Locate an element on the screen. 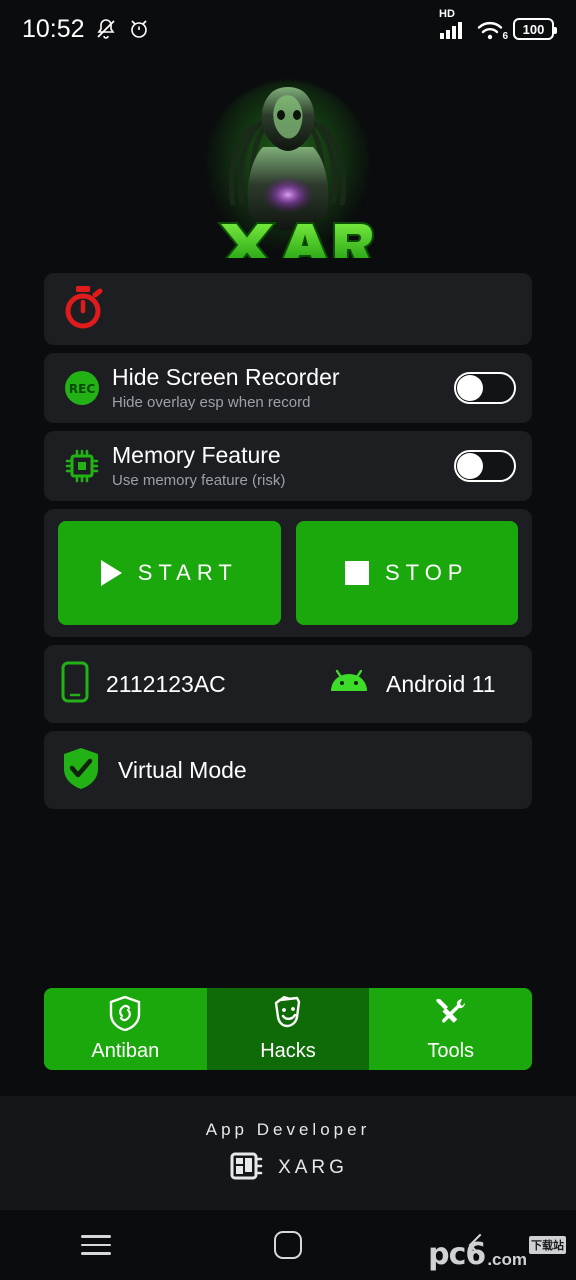  shield-link-icon is located at coordinates (125, 1015).